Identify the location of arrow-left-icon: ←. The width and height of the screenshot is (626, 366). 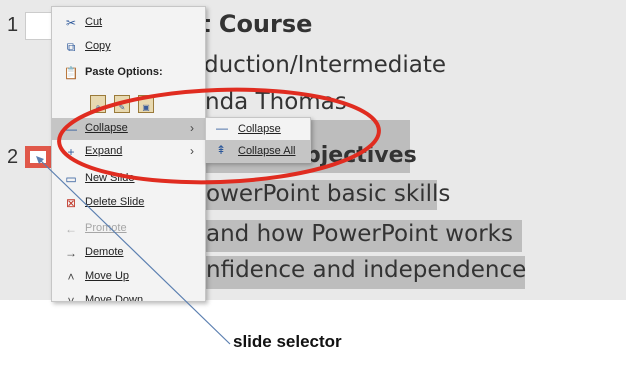
(71, 229).